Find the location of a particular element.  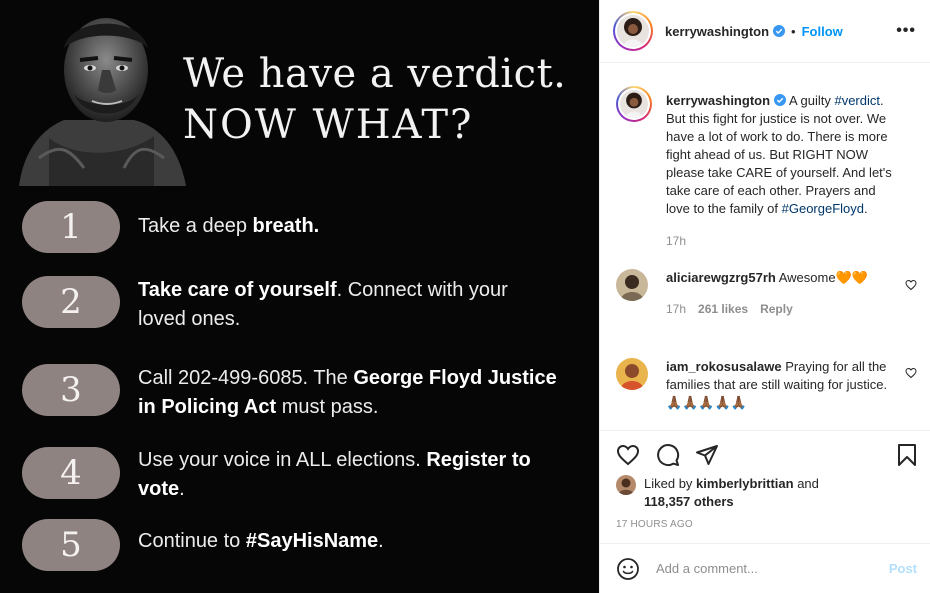

headline-line-2: NOW WHAT? is located at coordinates (328, 125).